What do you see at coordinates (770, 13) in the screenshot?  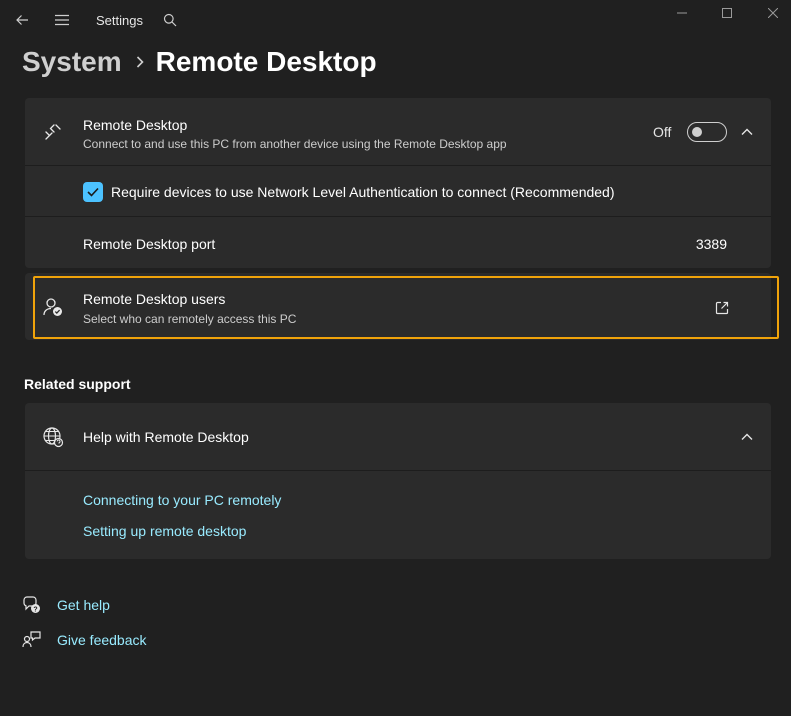 I see `close-icon` at bounding box center [770, 13].